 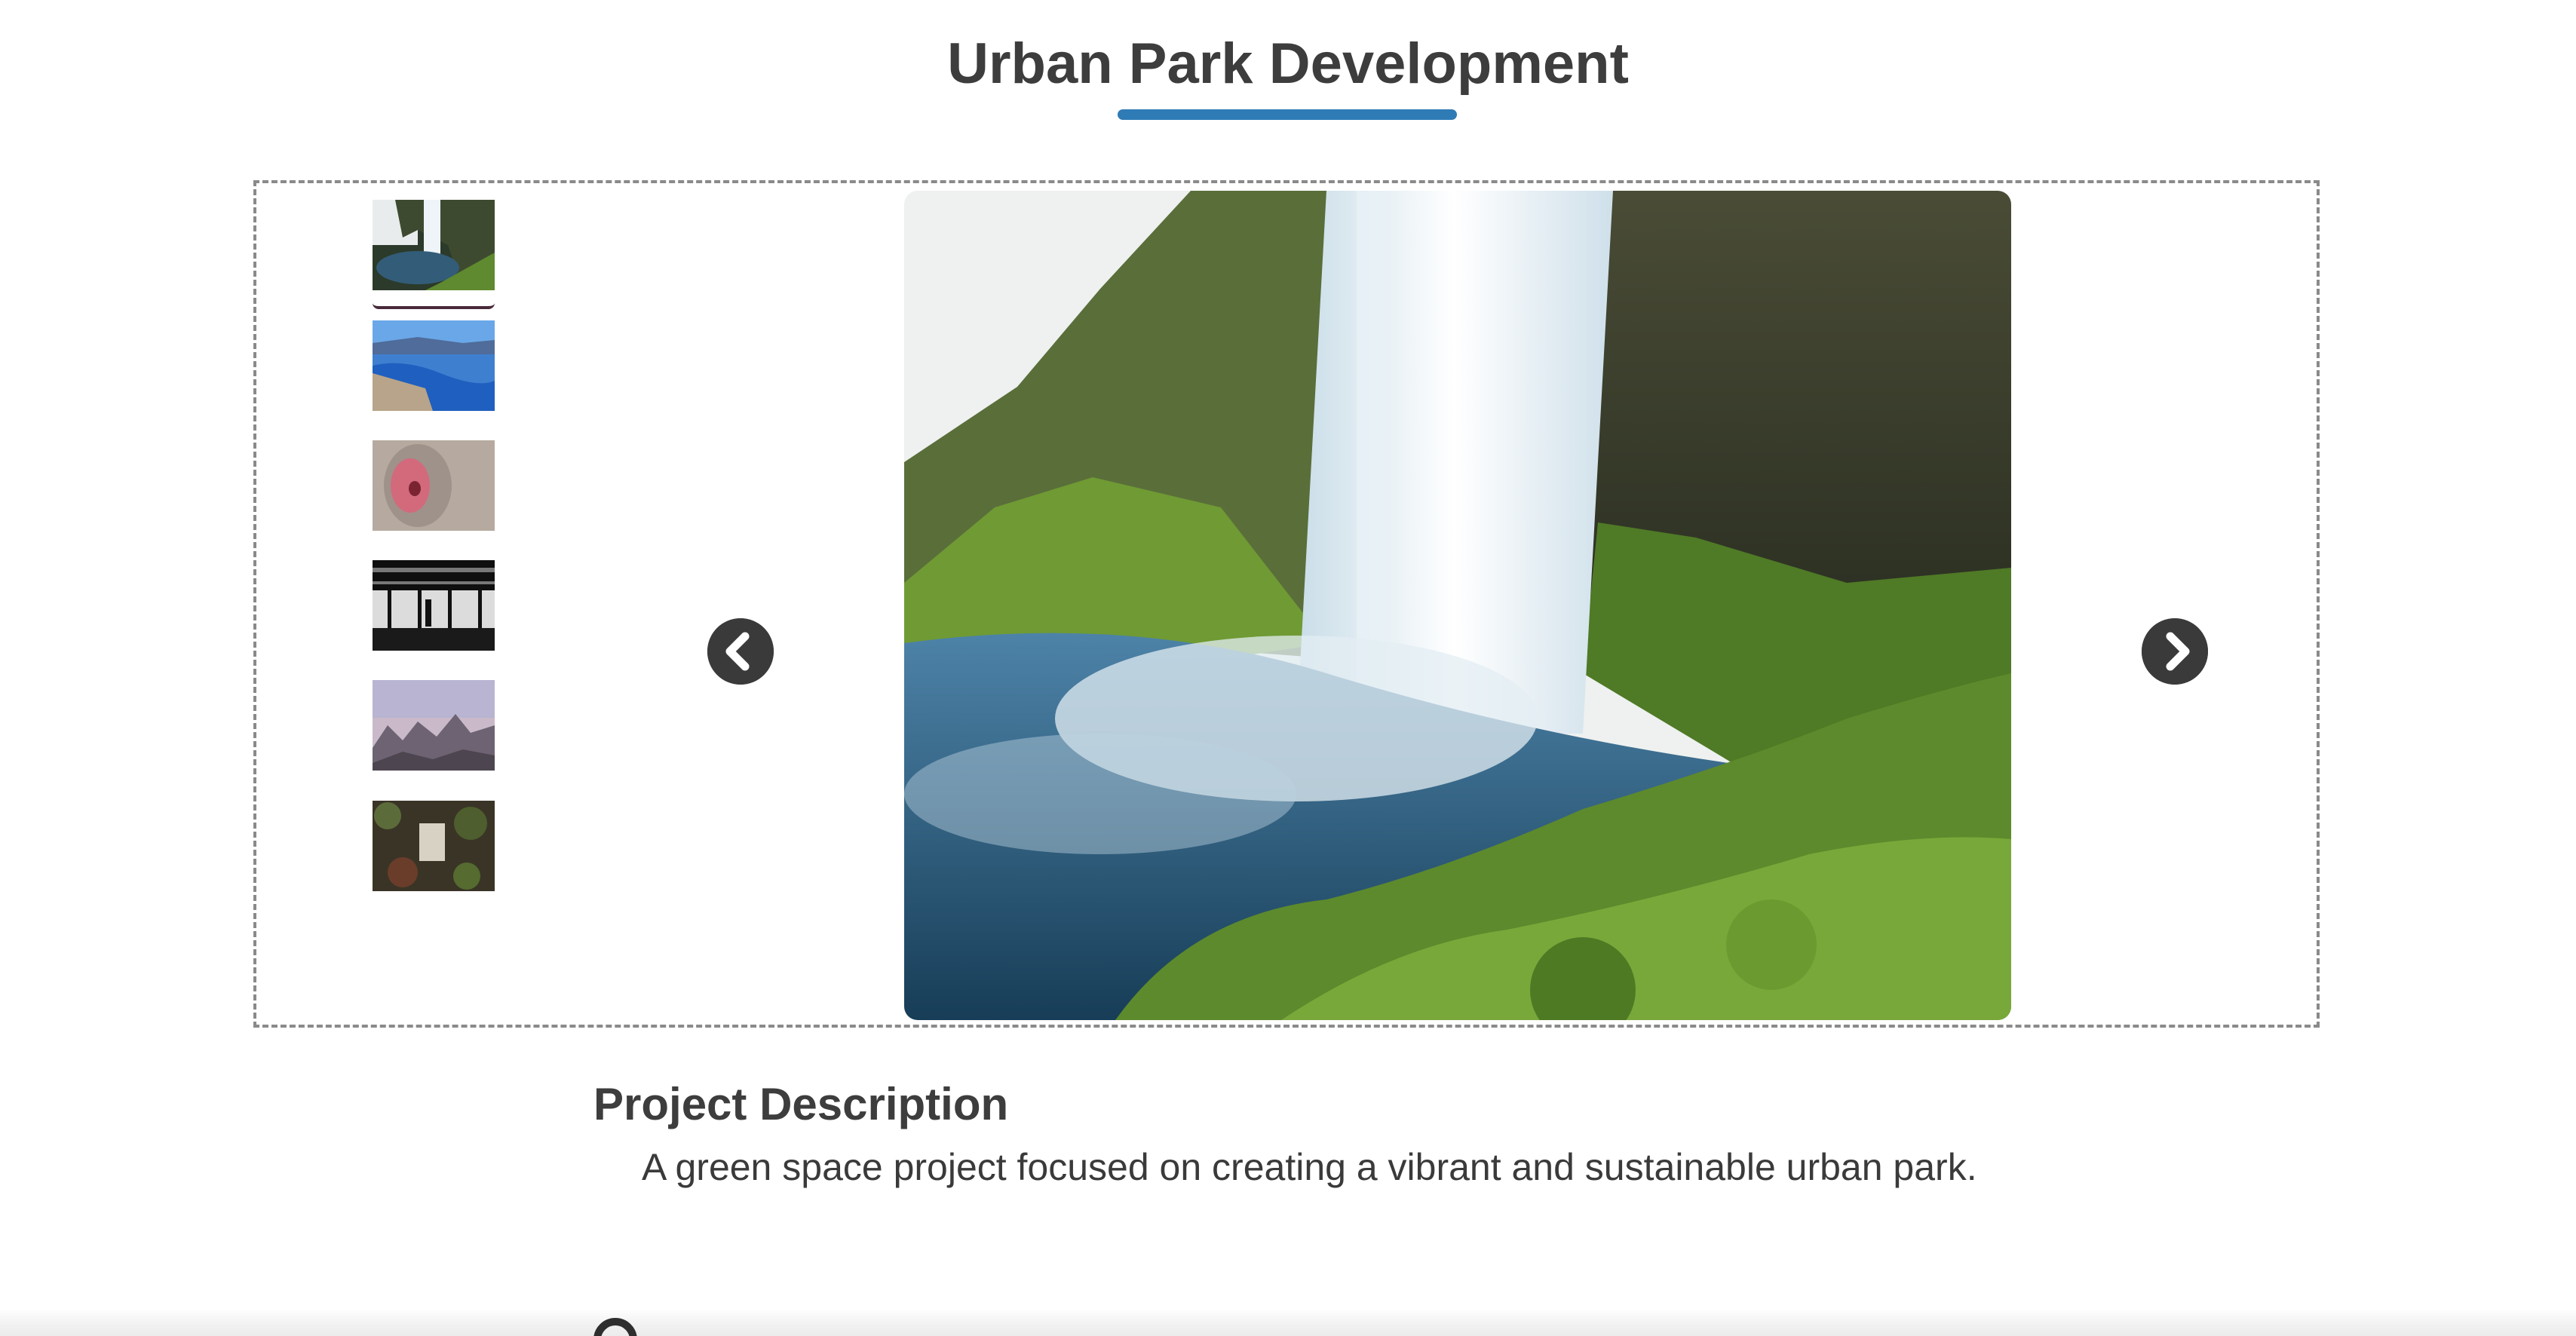 What do you see at coordinates (1288, 1322) in the screenshot?
I see `footer-shadow` at bounding box center [1288, 1322].